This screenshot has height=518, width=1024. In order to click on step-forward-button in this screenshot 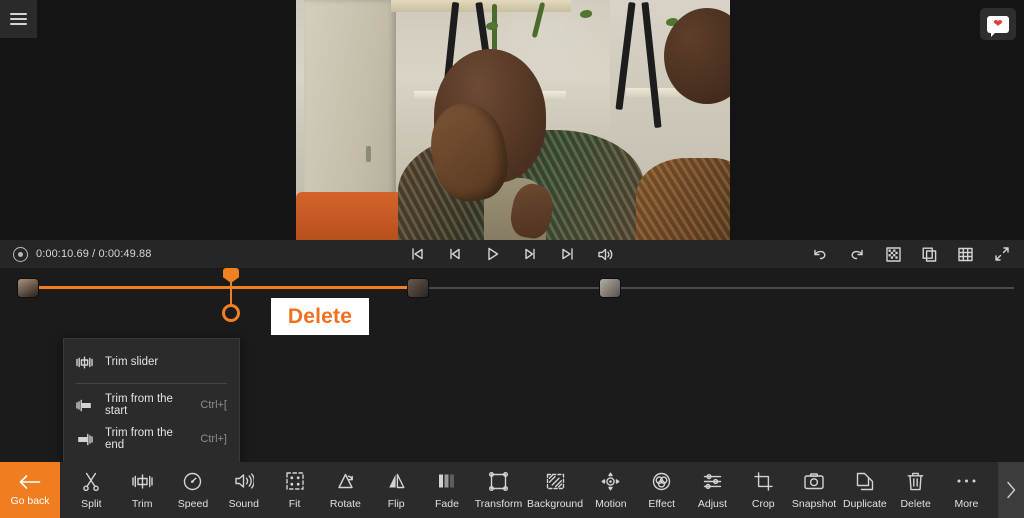, I will do `click(530, 254)`.